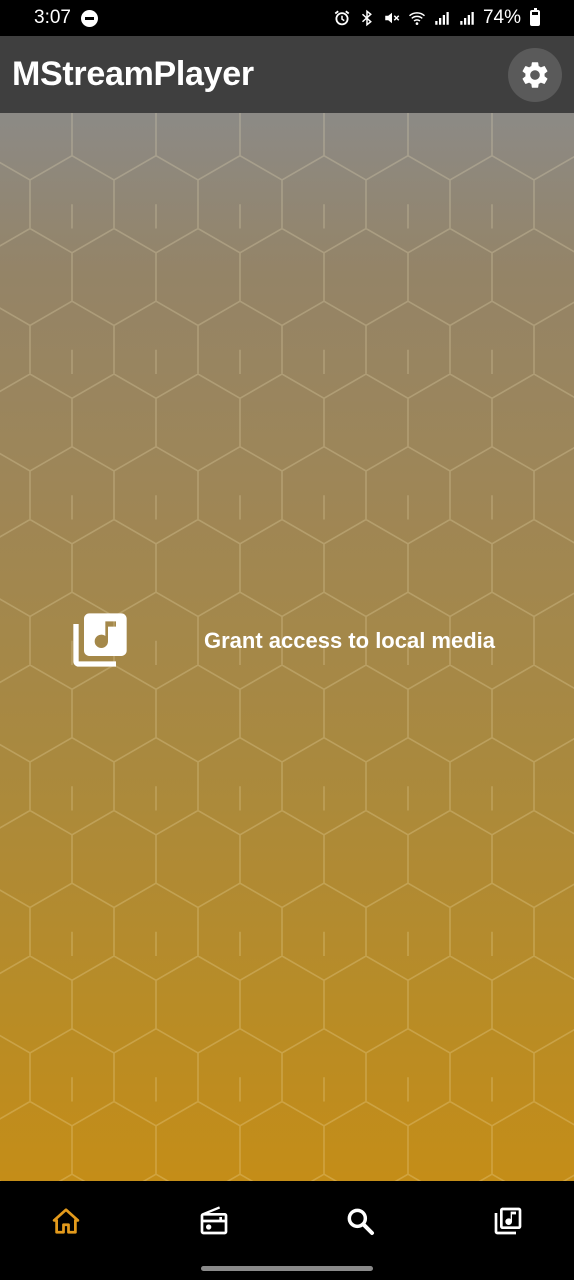 The width and height of the screenshot is (574, 1280). I want to click on search-icon, so click(360, 1221).